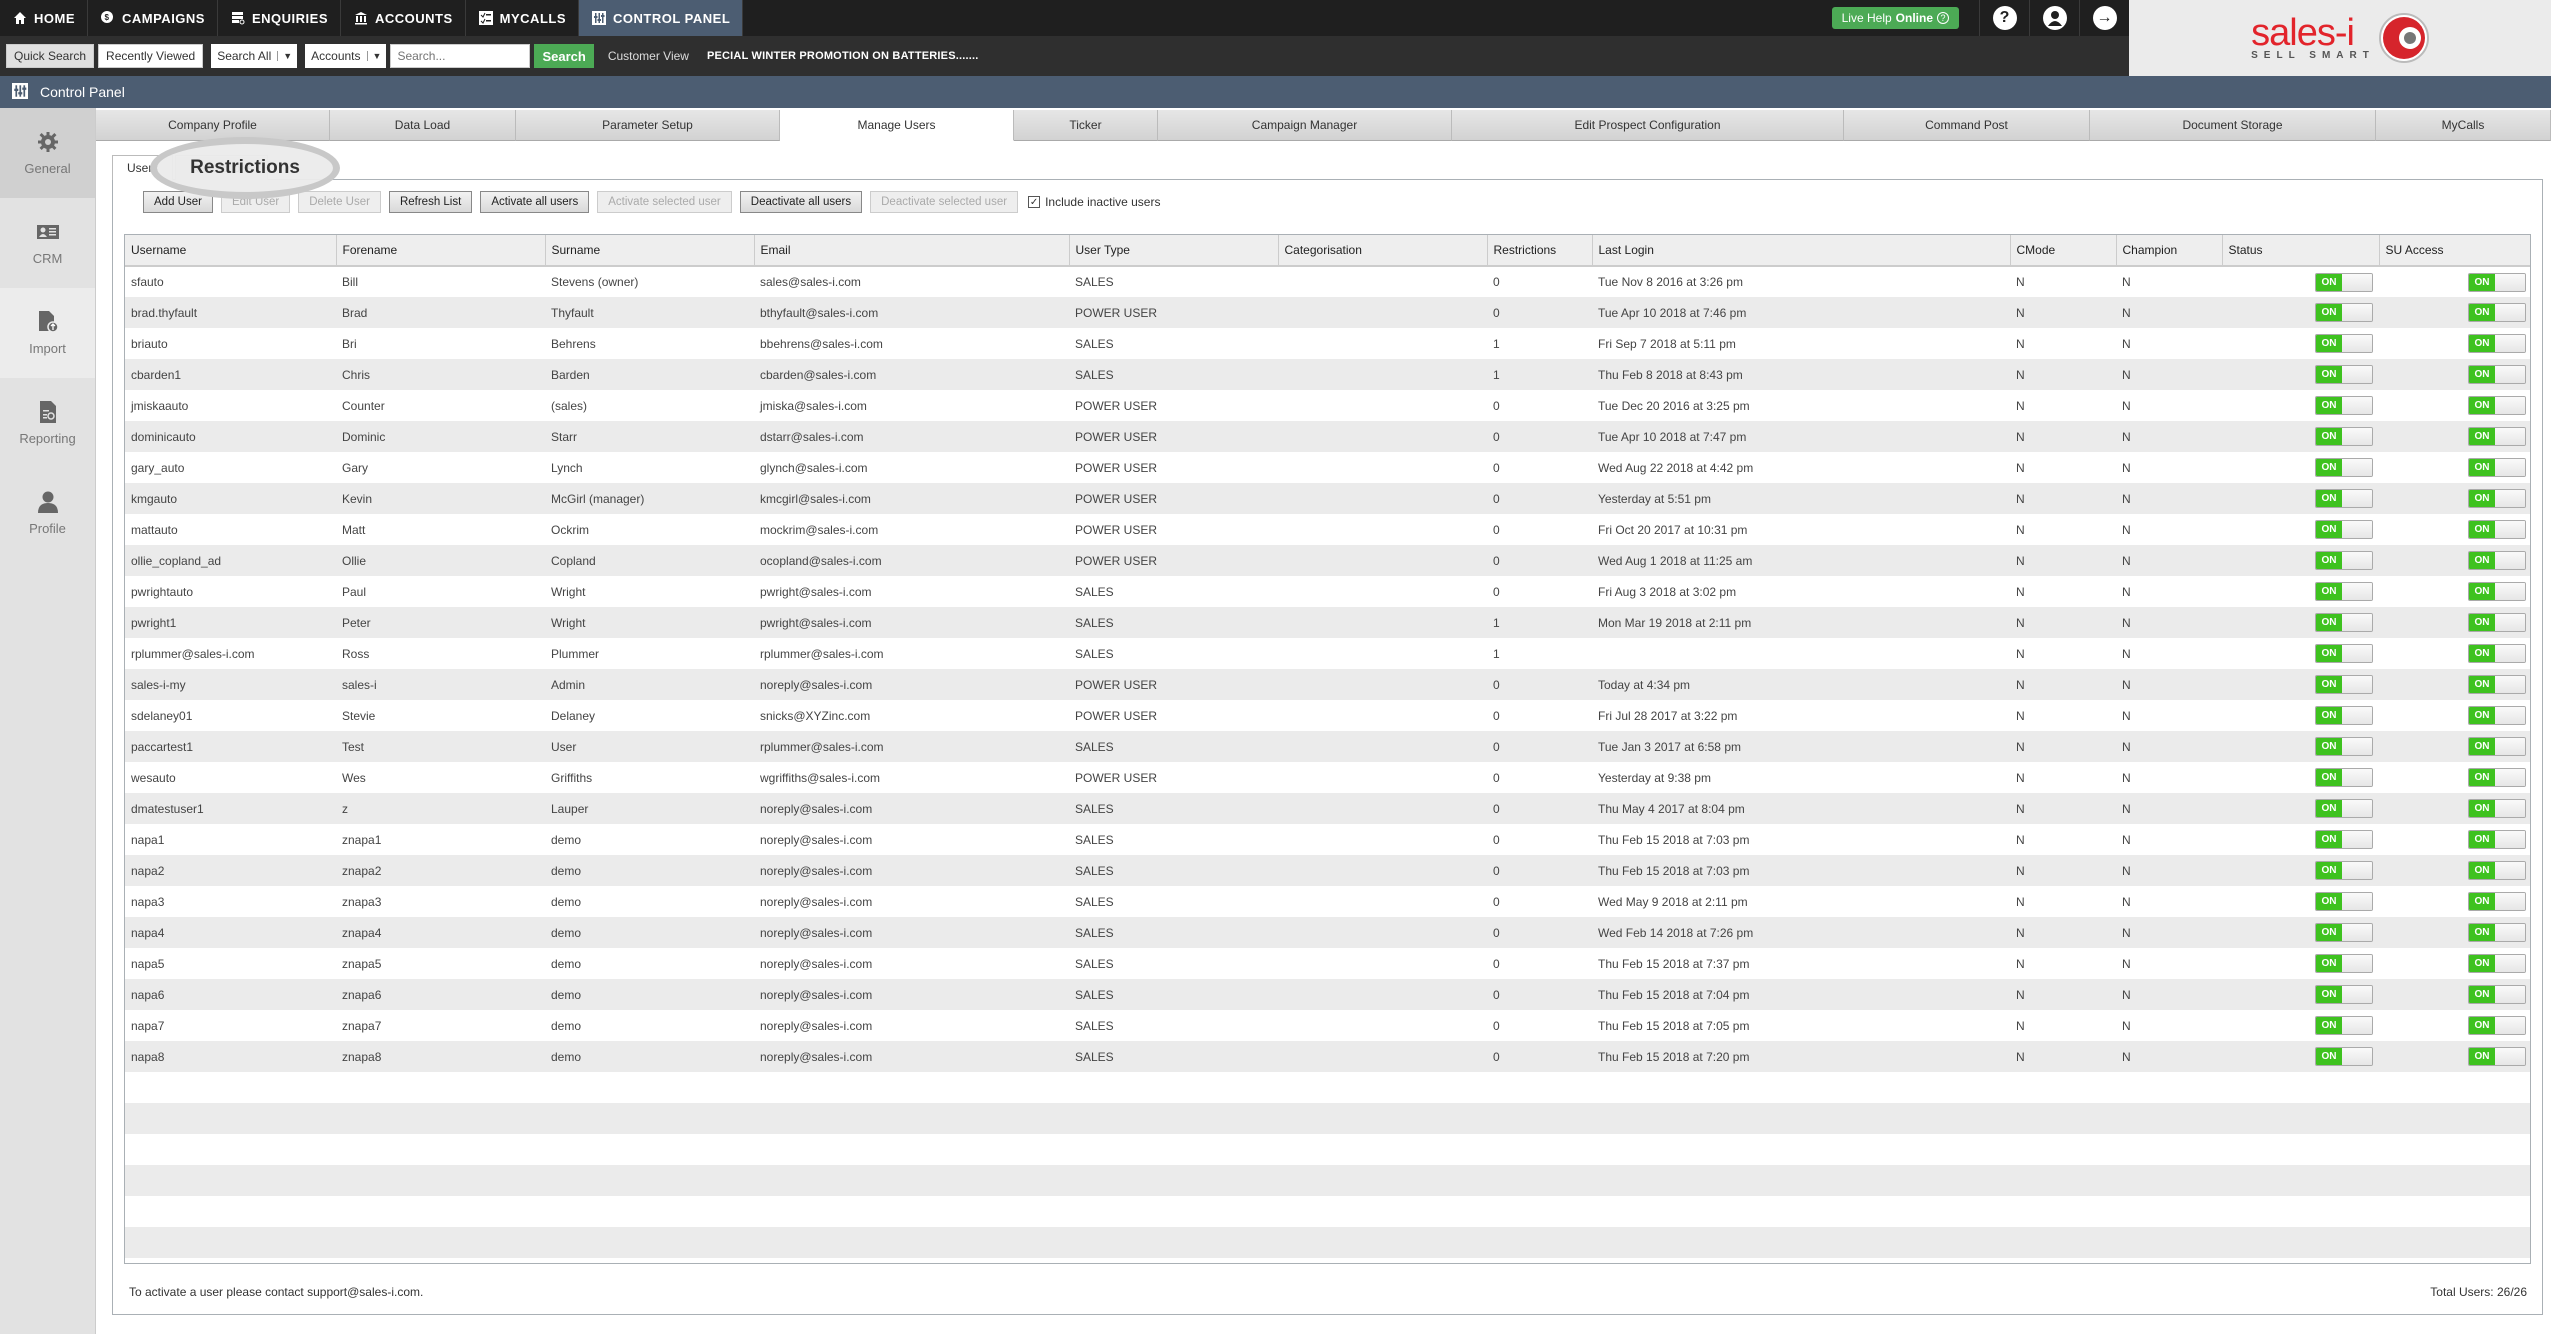 The height and width of the screenshot is (1334, 2551). What do you see at coordinates (1383, 251) in the screenshot?
I see `column-header-categorisation: Categorisation` at bounding box center [1383, 251].